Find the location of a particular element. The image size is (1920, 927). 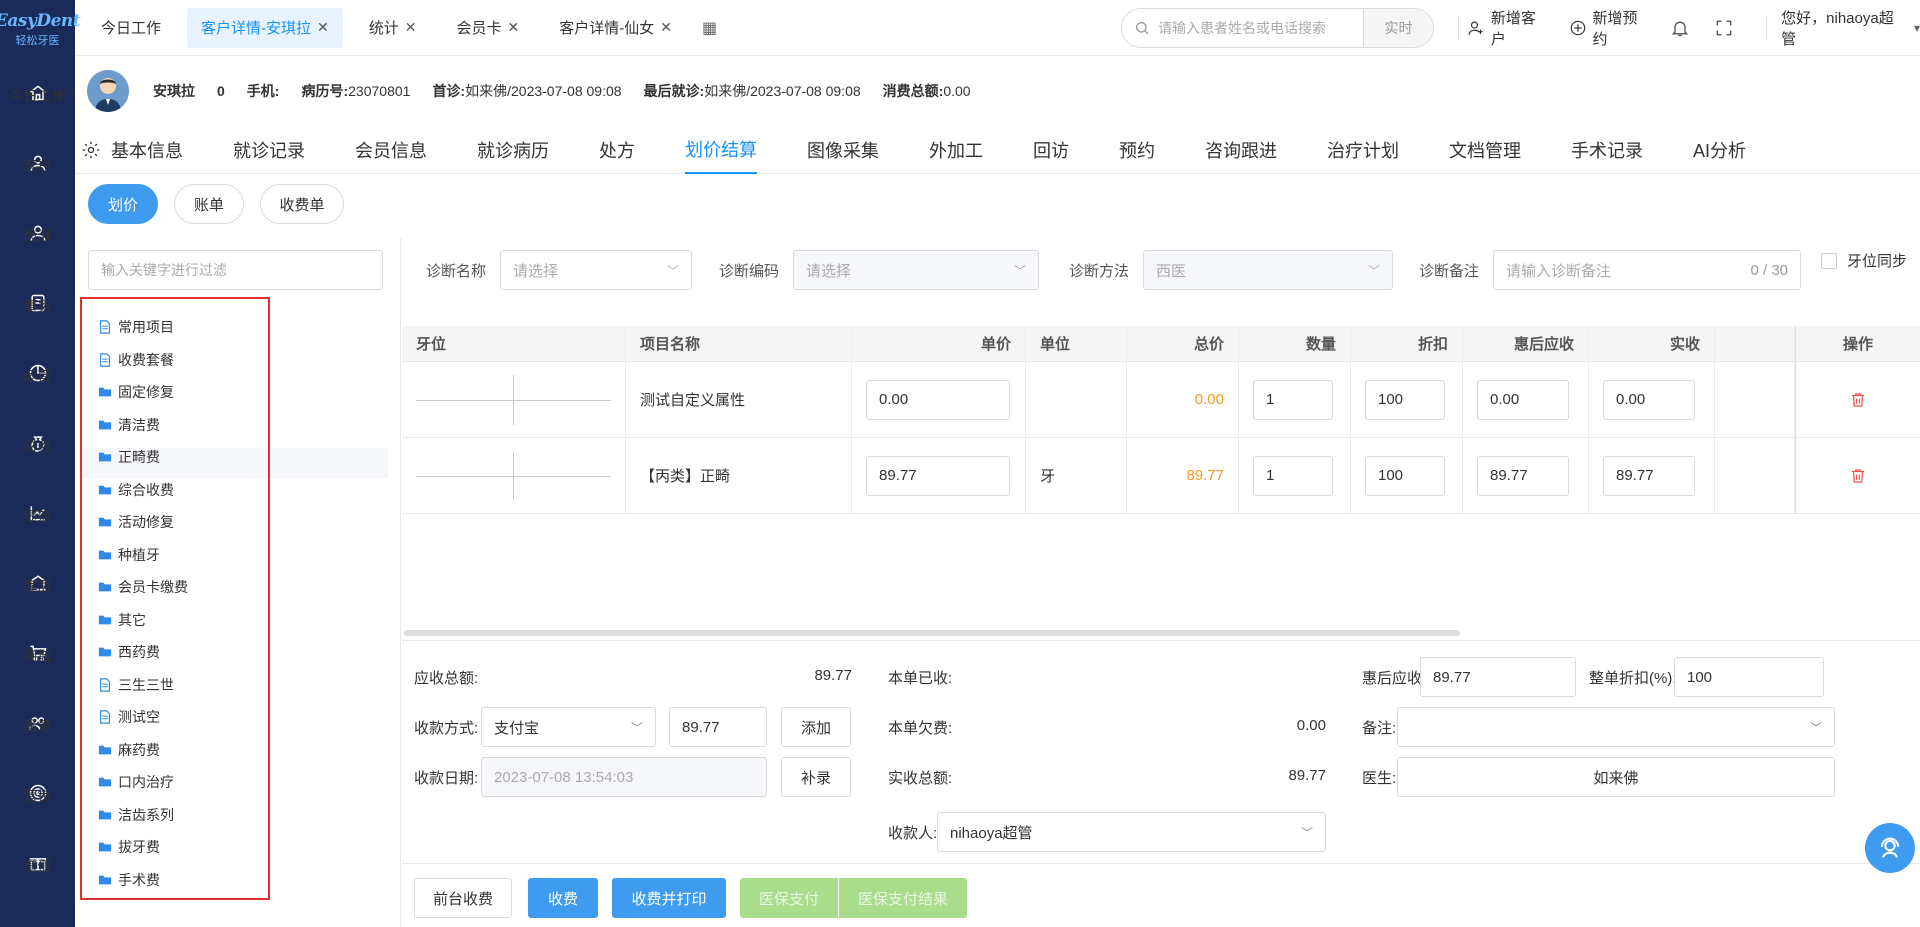

diagnosis-remark-input: 请输入诊断备注 0 / 30 is located at coordinates (1647, 270).